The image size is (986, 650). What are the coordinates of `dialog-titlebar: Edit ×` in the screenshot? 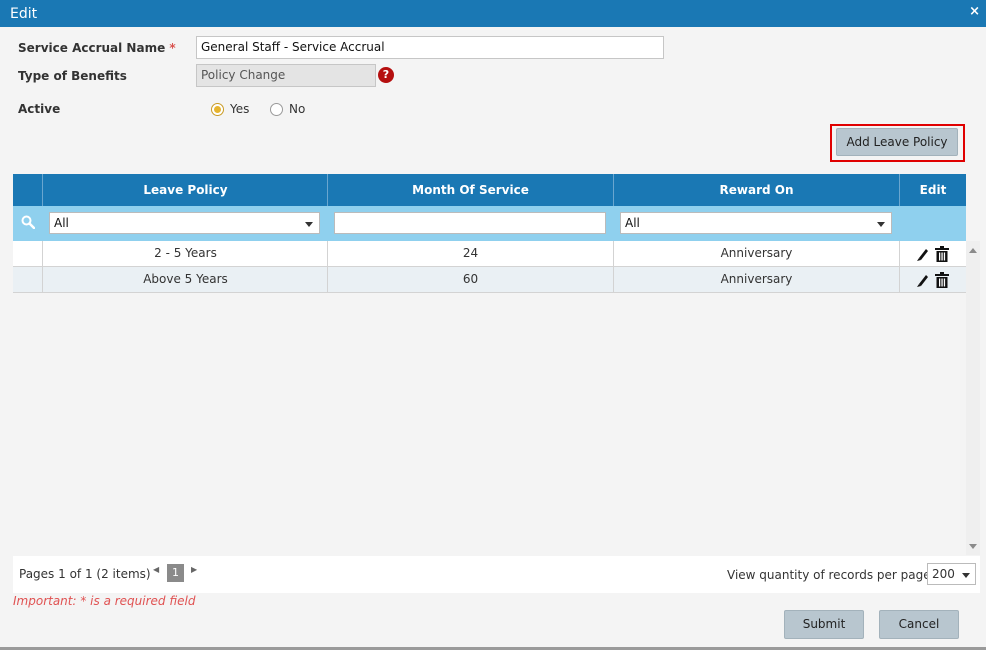 It's located at (493, 13).